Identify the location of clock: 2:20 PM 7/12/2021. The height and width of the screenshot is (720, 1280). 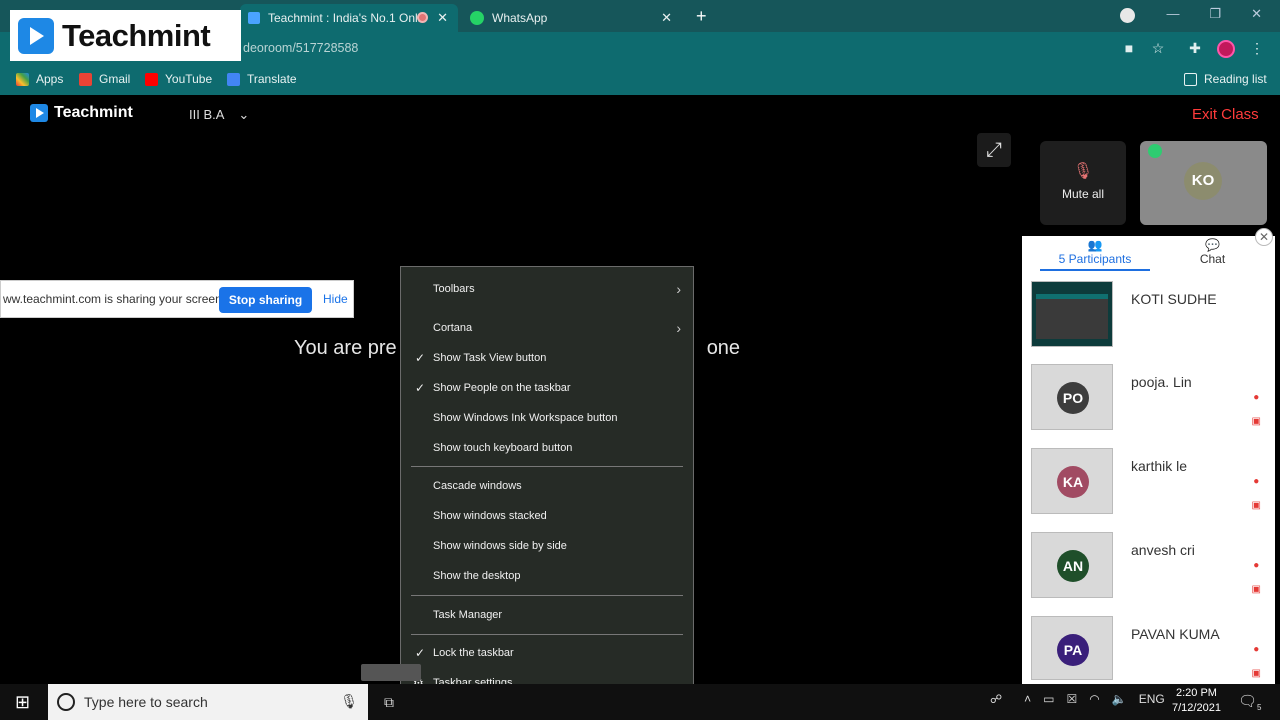
(1196, 701).